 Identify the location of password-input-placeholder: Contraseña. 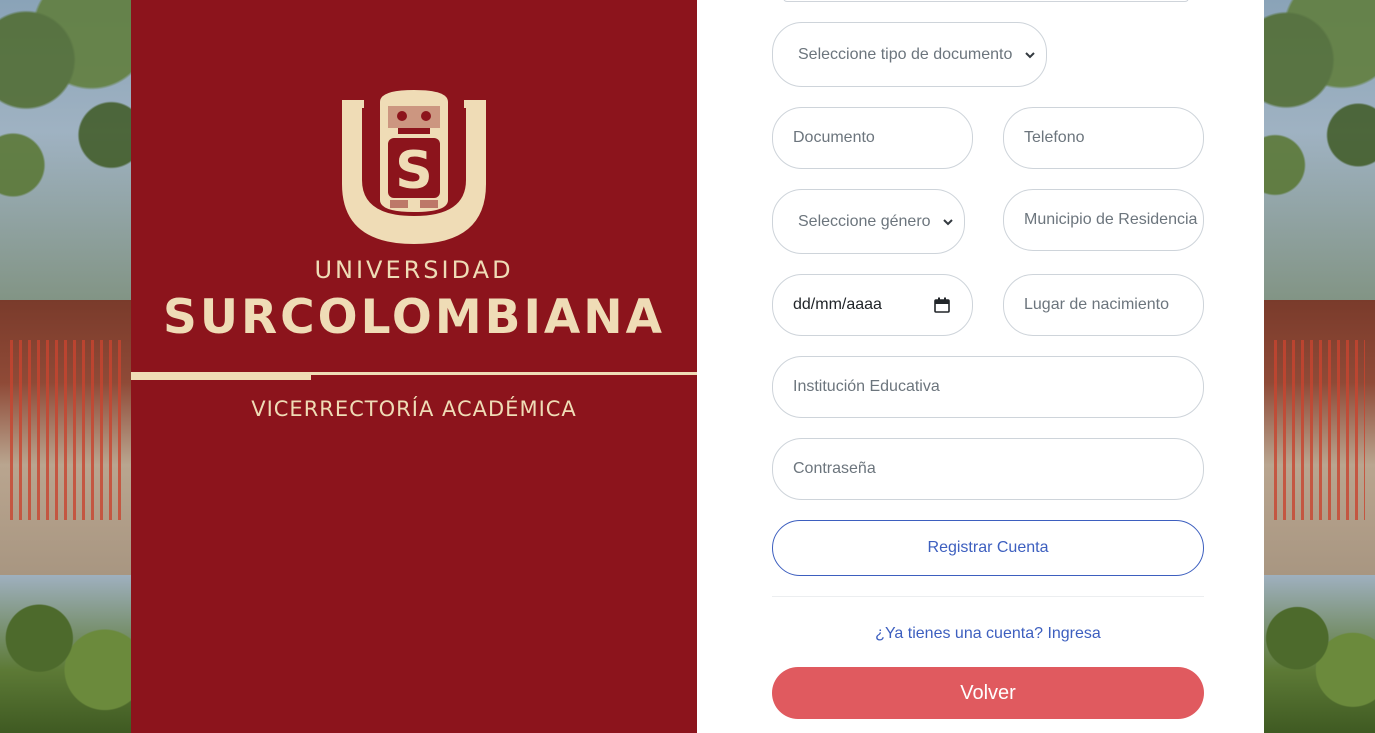
(834, 468).